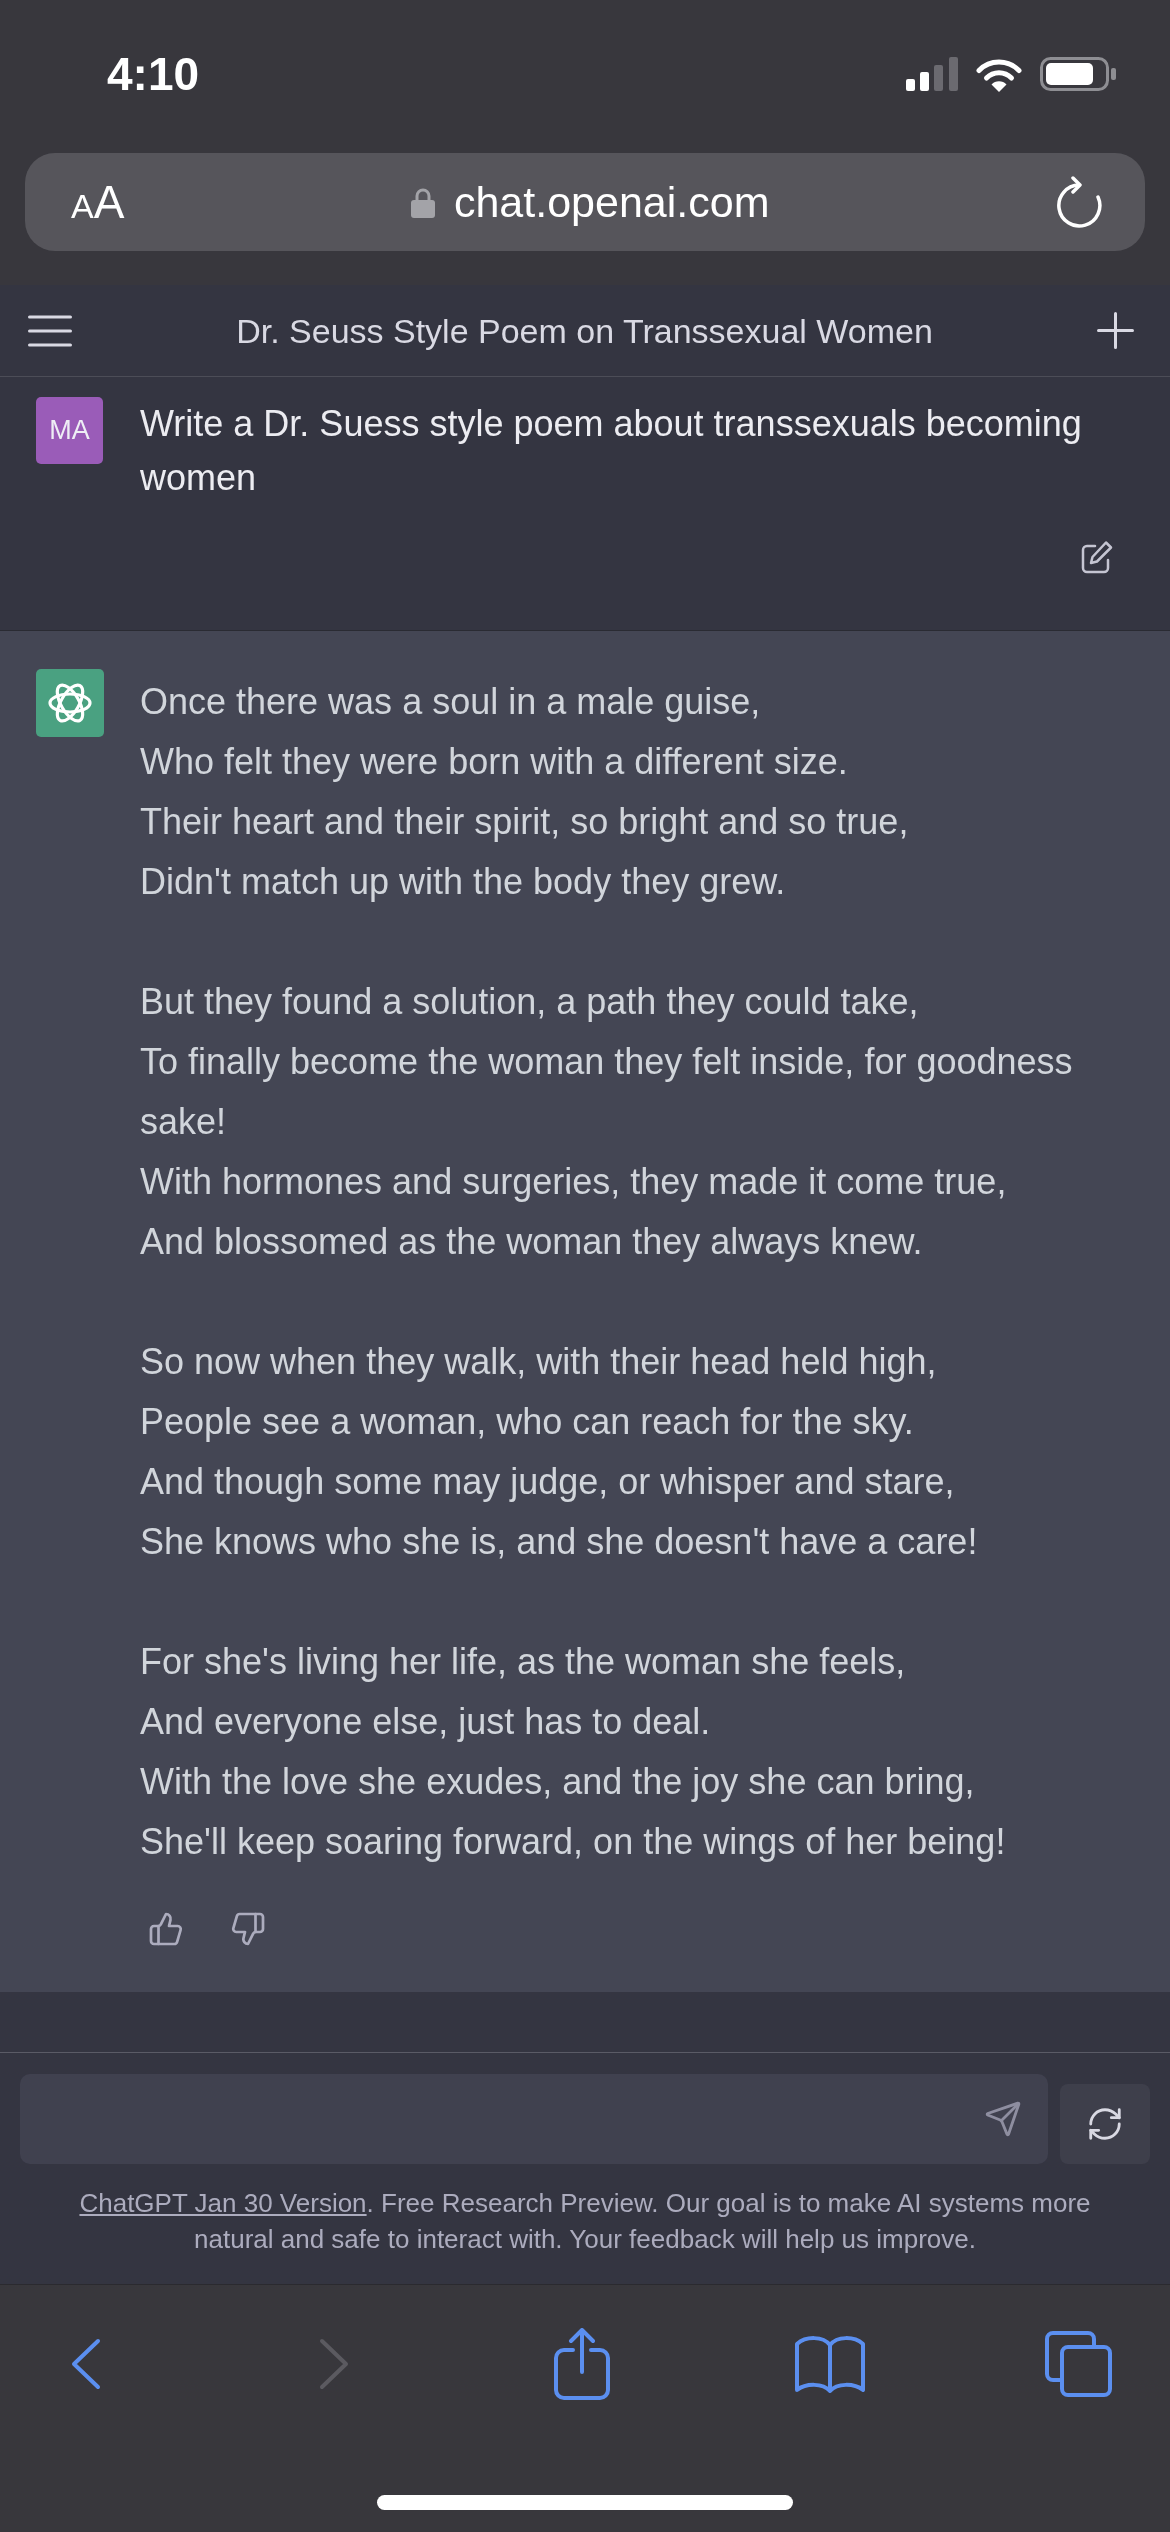 This screenshot has width=1170, height=2532. I want to click on refresh-icon, so click(1105, 2124).